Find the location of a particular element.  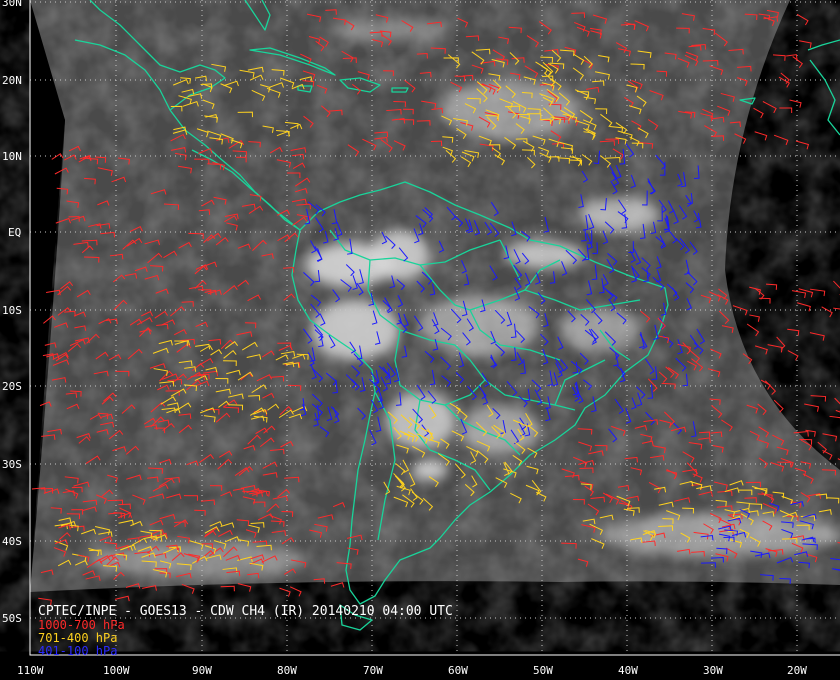

lat-label-30n: 30N is located at coordinates (12, 4).